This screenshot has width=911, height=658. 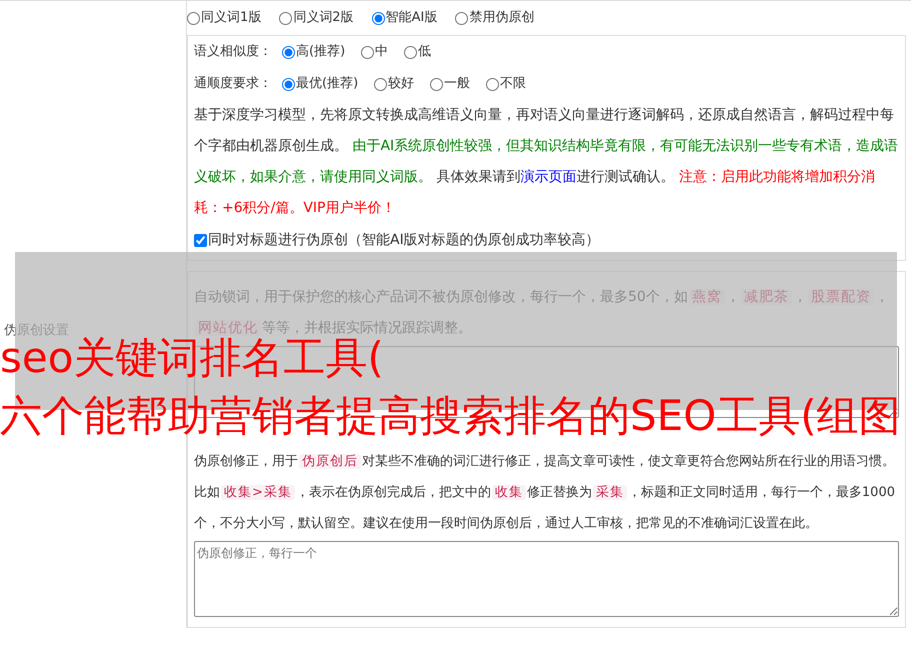 I want to click on radio-option: 一般, so click(x=450, y=84).